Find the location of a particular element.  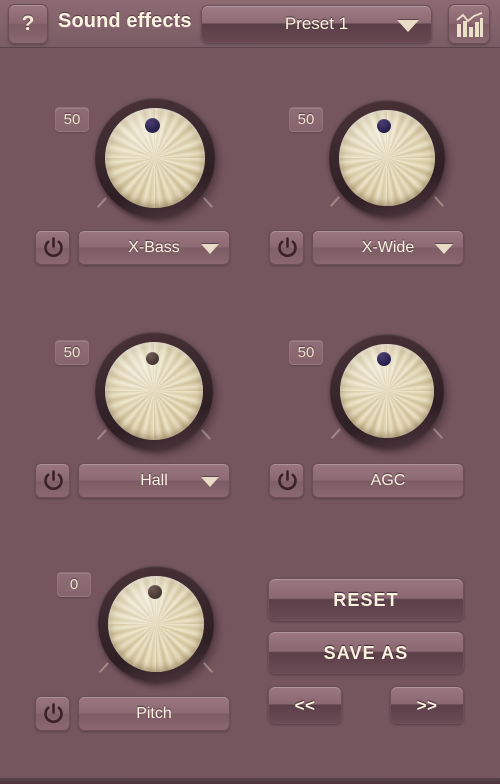

preset-dropdown: Preset 1 is located at coordinates (316, 24).